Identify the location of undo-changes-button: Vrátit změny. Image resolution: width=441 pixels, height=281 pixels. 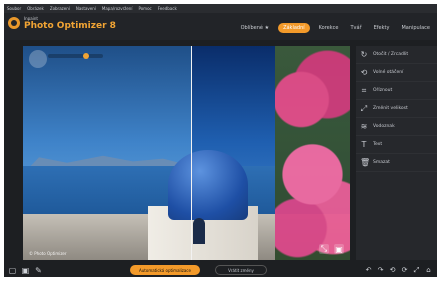
(241, 270).